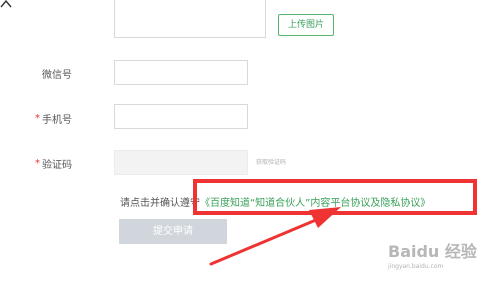  What do you see at coordinates (57, 75) in the screenshot?
I see `wechat-label: 微信号` at bounding box center [57, 75].